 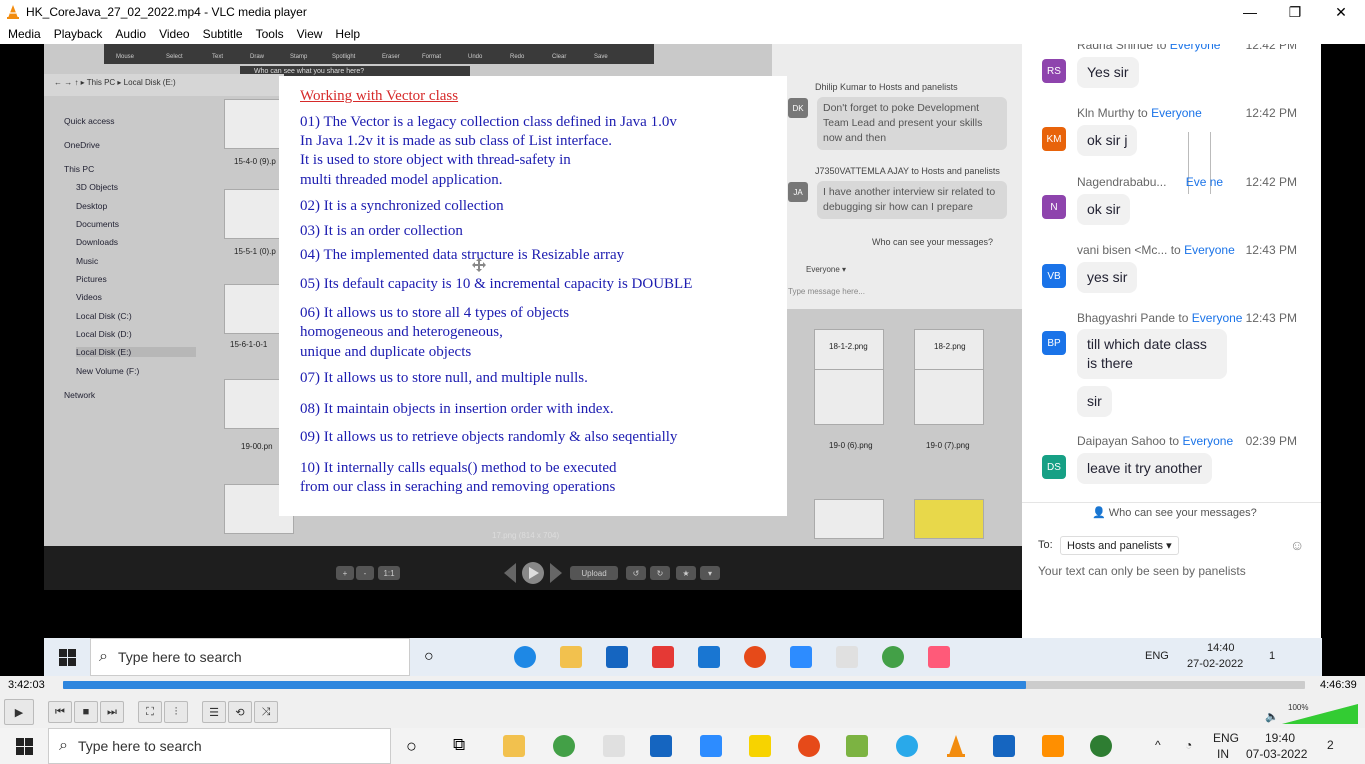 I want to click on mail-icon, so click(x=709, y=657).